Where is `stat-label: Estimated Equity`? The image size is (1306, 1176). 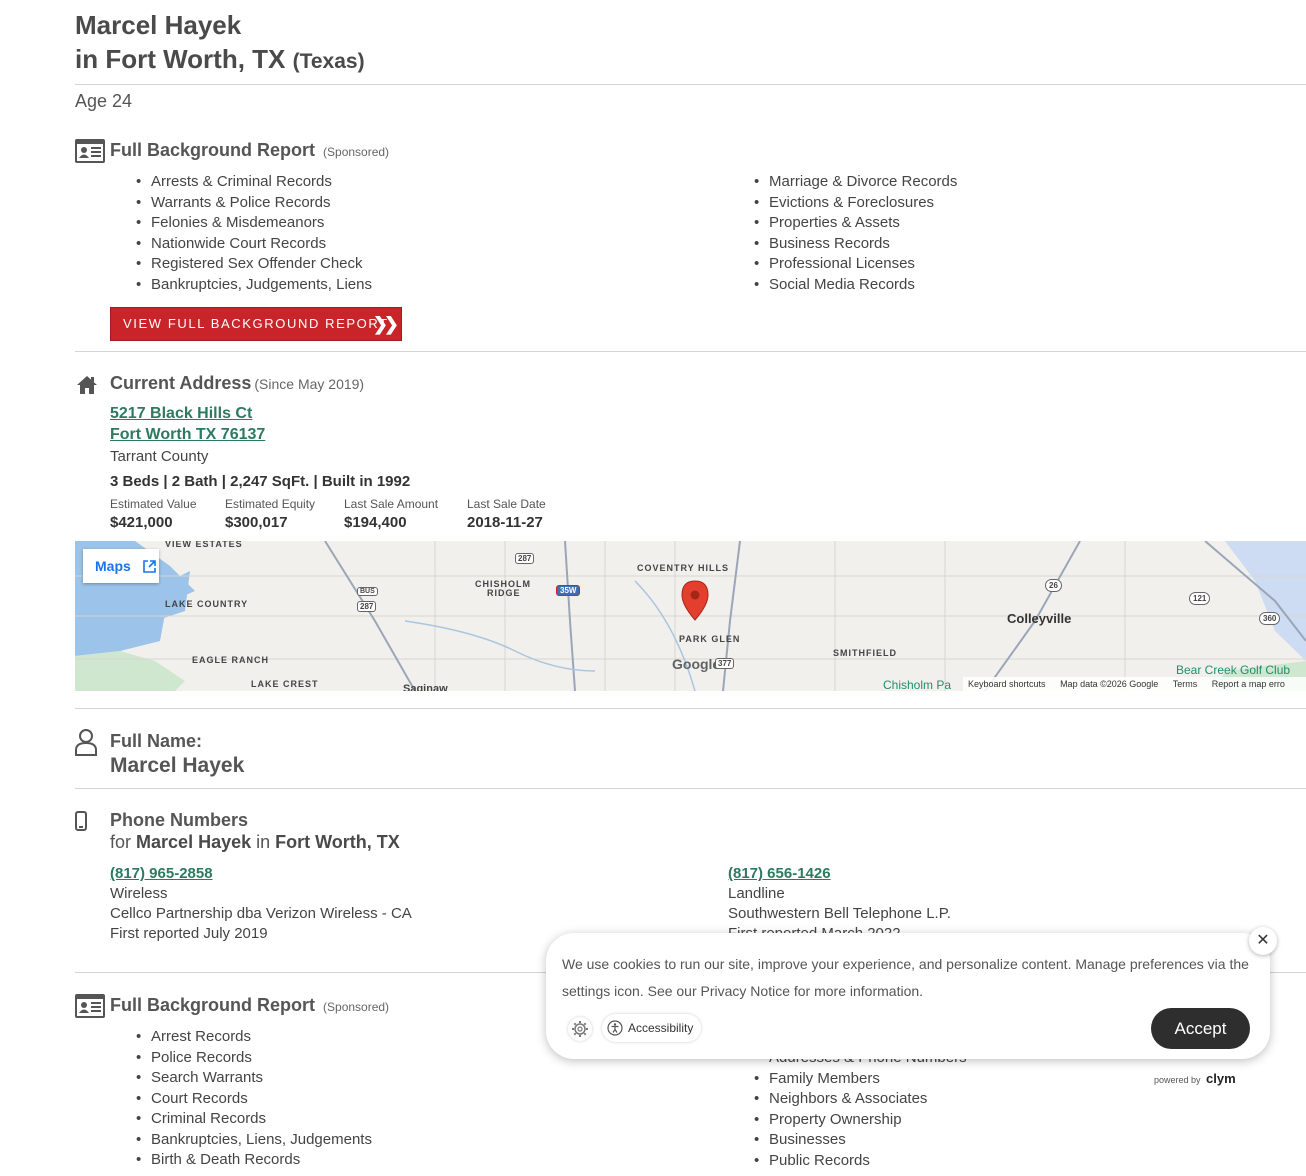
stat-label: Estimated Equity is located at coordinates (270, 504).